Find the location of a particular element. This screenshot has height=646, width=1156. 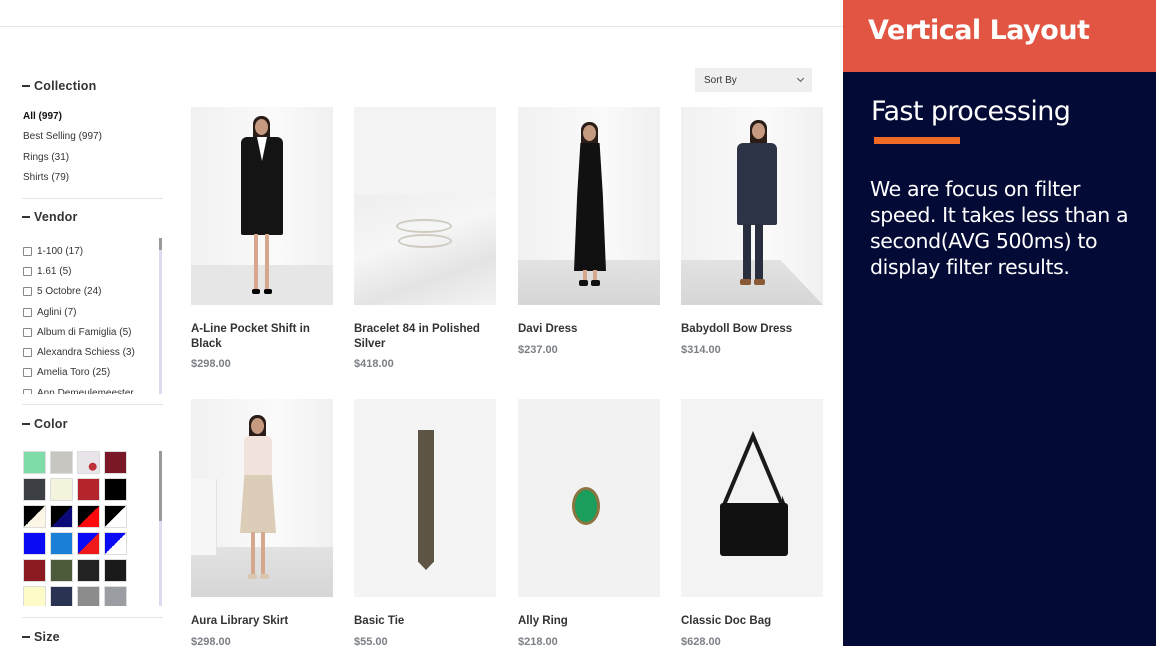

feature-panel-title: Vertical Layout is located at coordinates (979, 30).